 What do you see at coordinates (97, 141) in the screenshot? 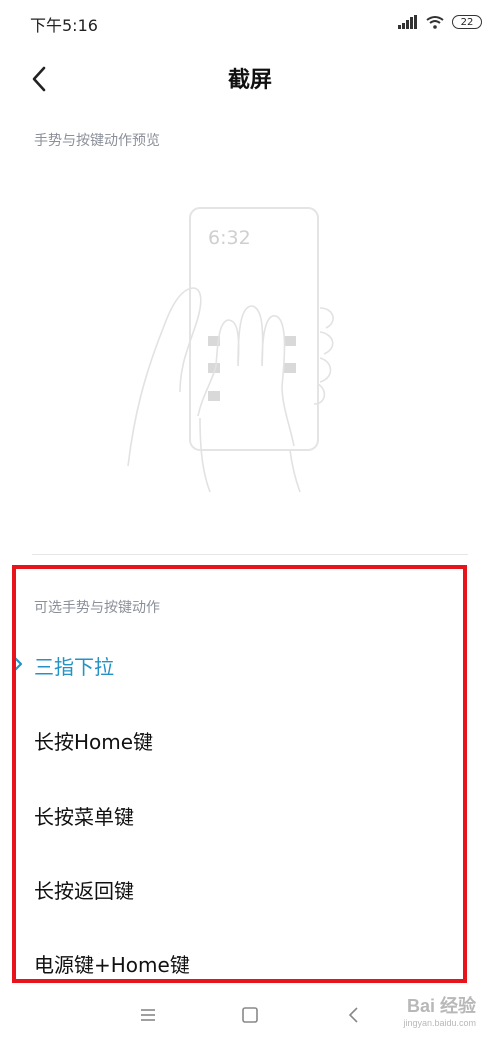
I see `preview-section-label: 手势与按键动作预览` at bounding box center [97, 141].